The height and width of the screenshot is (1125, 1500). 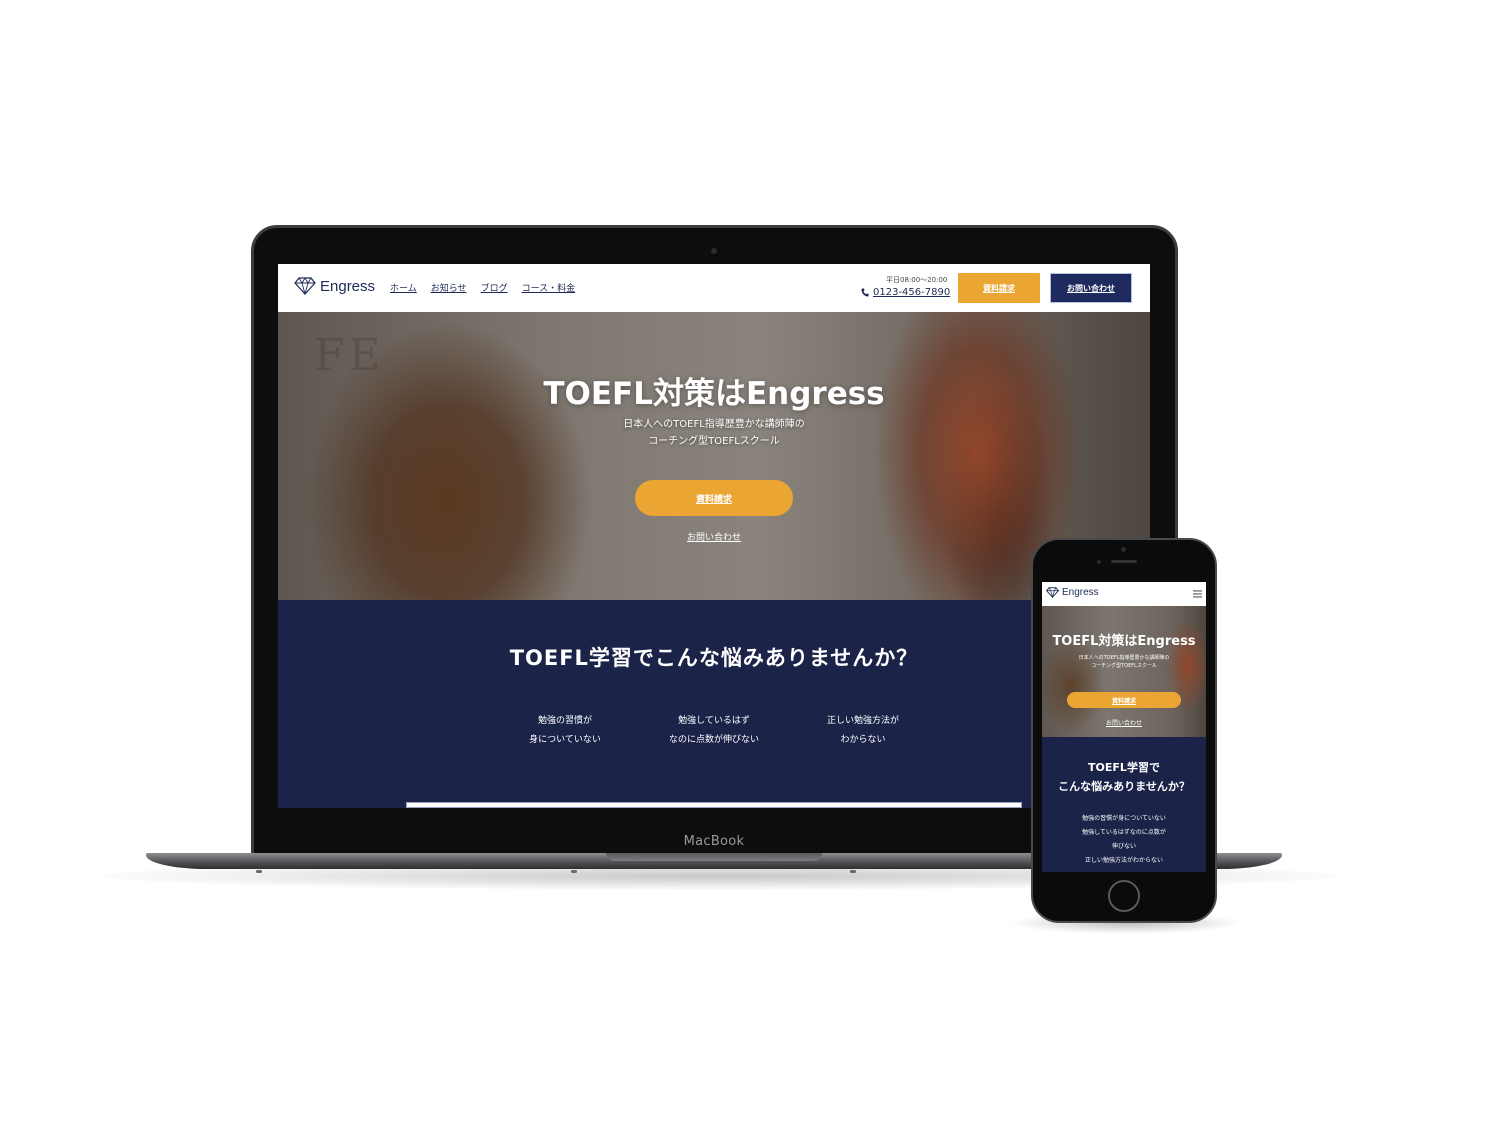 I want to click on mobile-hero-title: TOEFL対策はEngress, so click(x=1124, y=641).